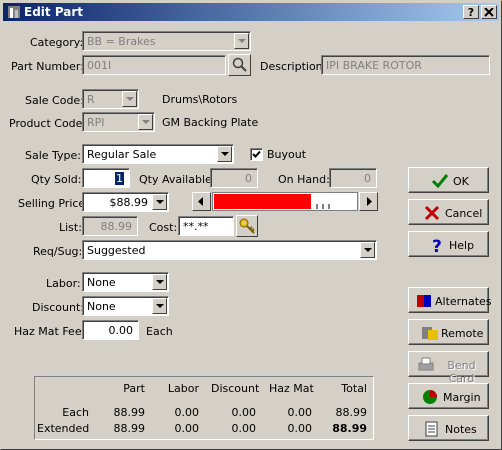 This screenshot has height=450, width=502. I want to click on category-value: BB = Brakes, so click(121, 41).